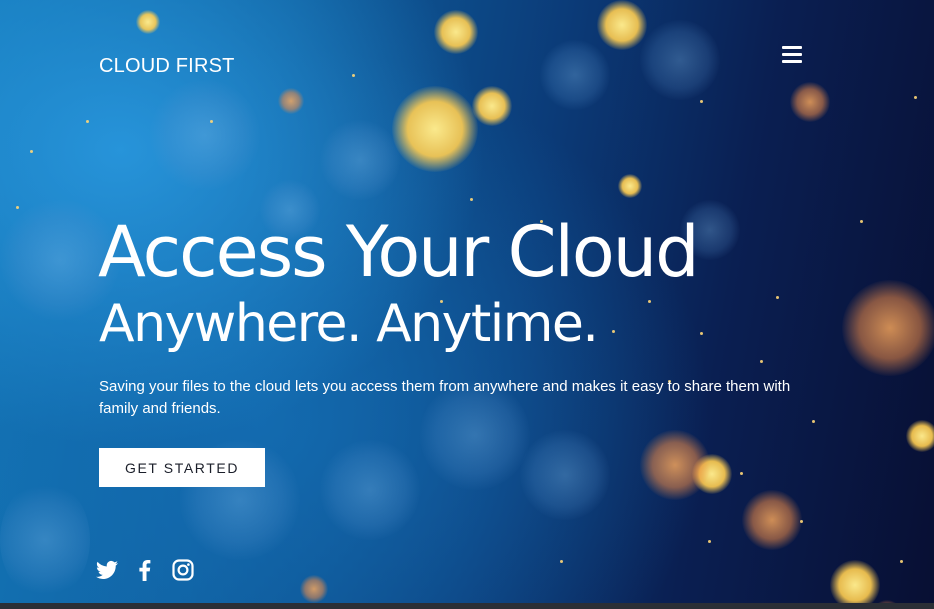 This screenshot has width=934, height=609. What do you see at coordinates (183, 570) in the screenshot?
I see `instagram-icon` at bounding box center [183, 570].